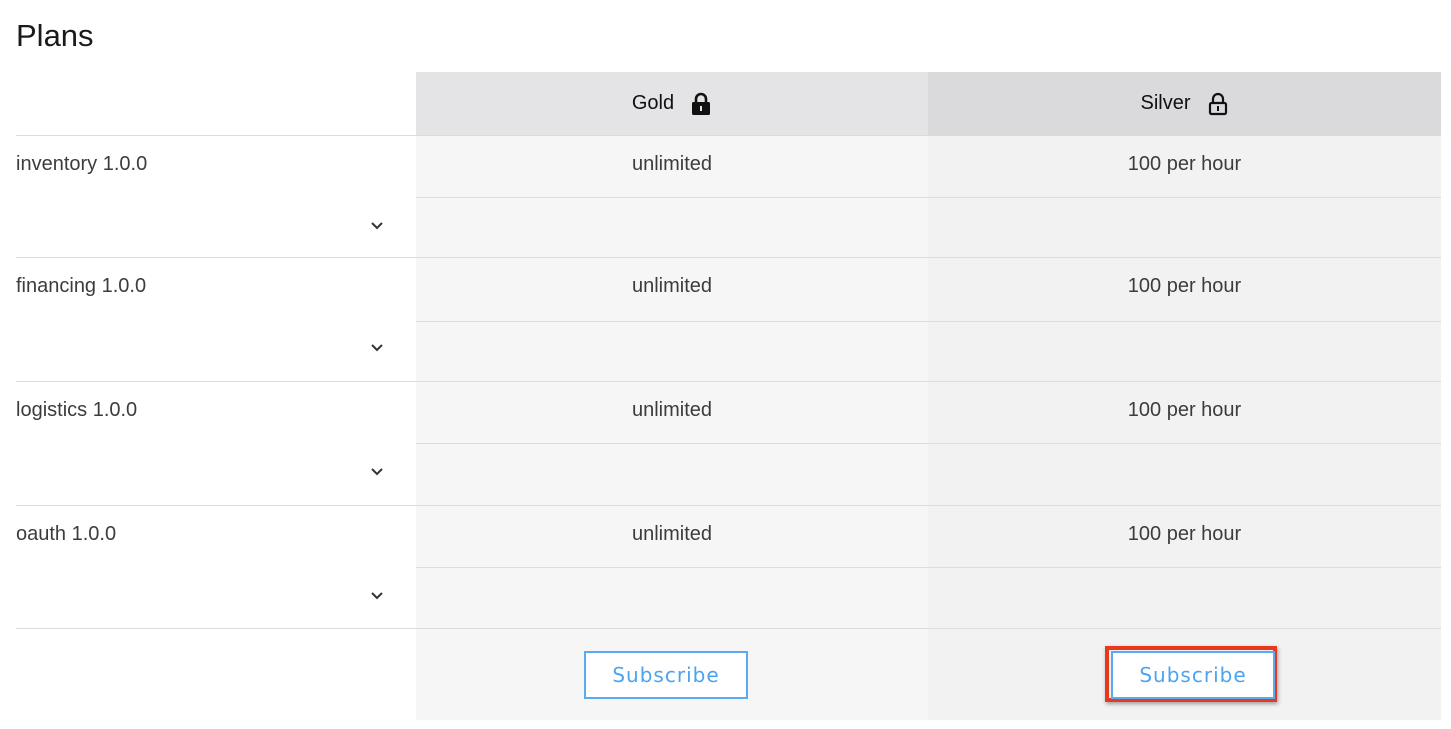 The image size is (1451, 729). What do you see at coordinates (66, 534) in the screenshot?
I see `api-name: oauth 1.0.0` at bounding box center [66, 534].